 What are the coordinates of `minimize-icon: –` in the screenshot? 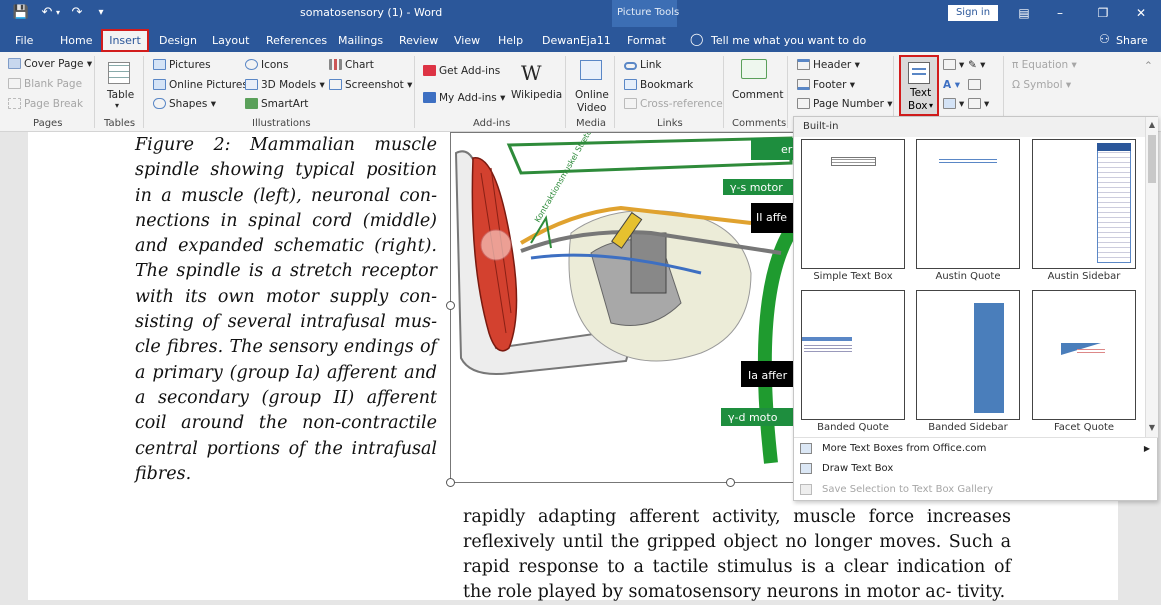 It's located at (1060, 13).